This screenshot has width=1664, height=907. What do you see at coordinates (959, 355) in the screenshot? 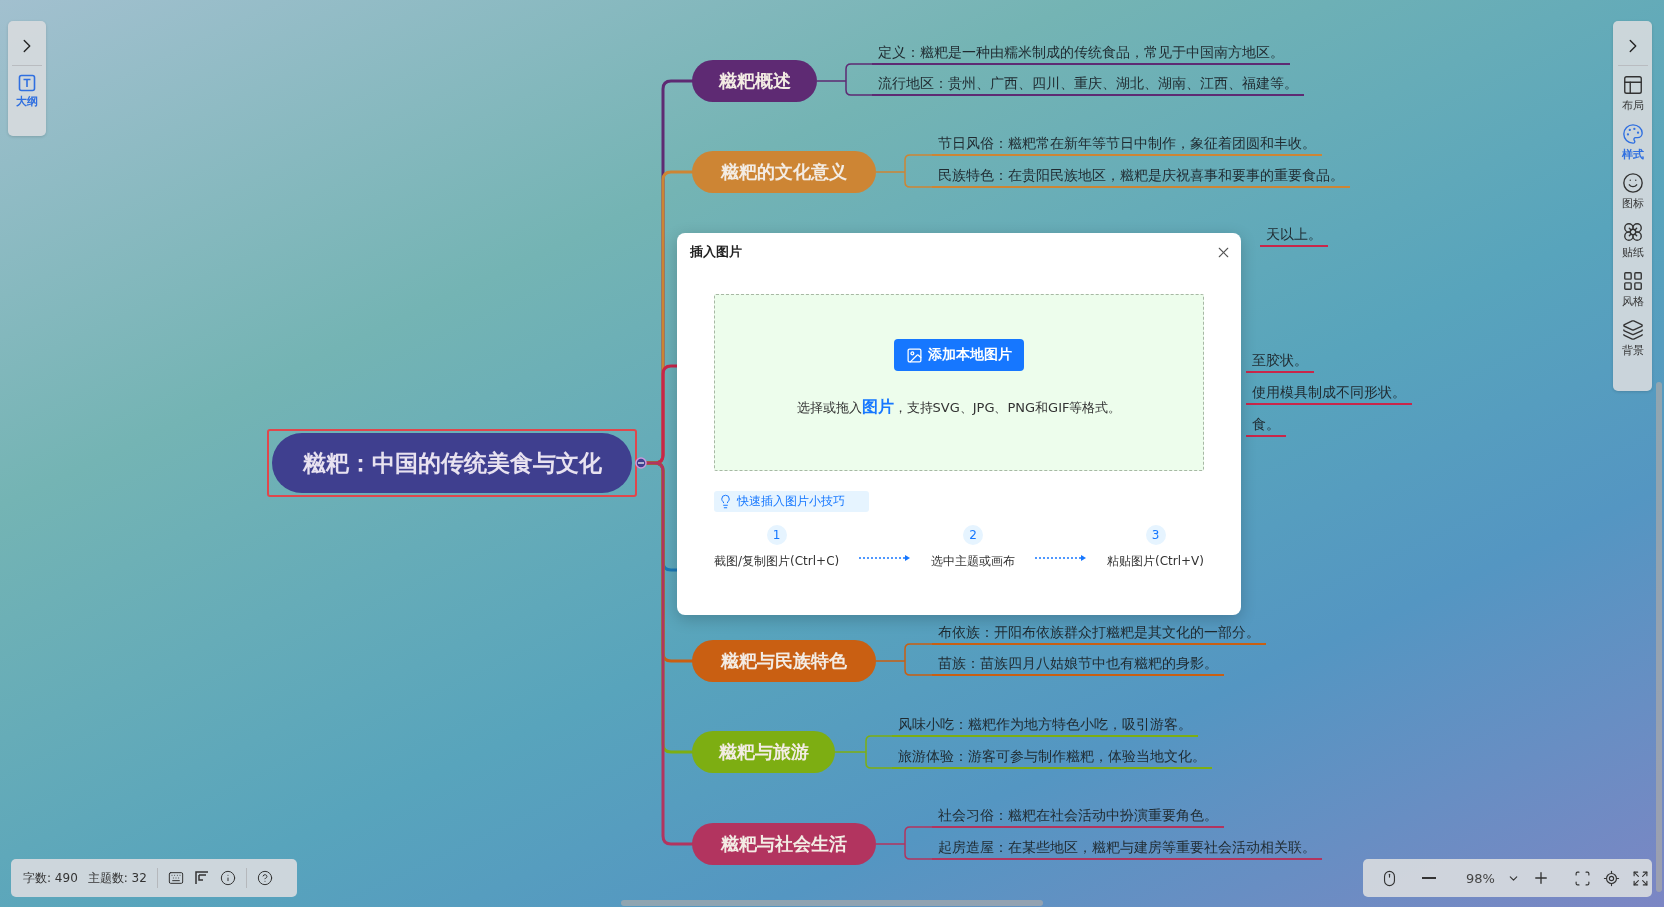
I see `upload-button: 添加本地图片` at bounding box center [959, 355].